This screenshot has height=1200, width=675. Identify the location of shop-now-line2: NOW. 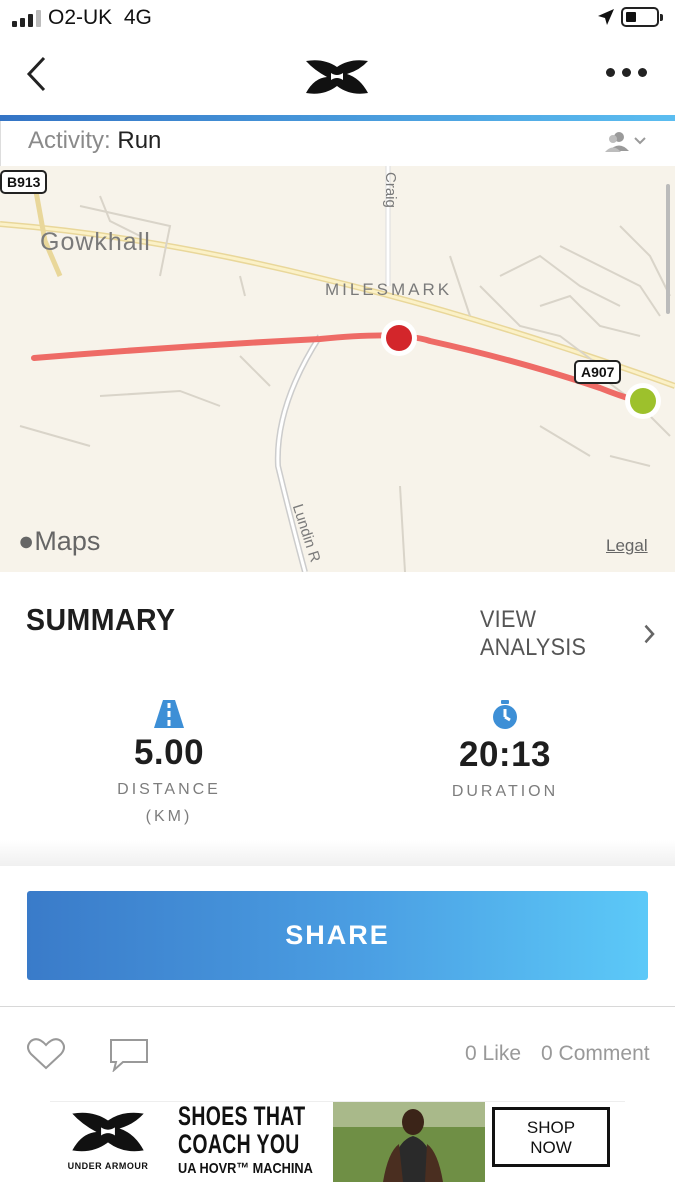
(551, 1147).